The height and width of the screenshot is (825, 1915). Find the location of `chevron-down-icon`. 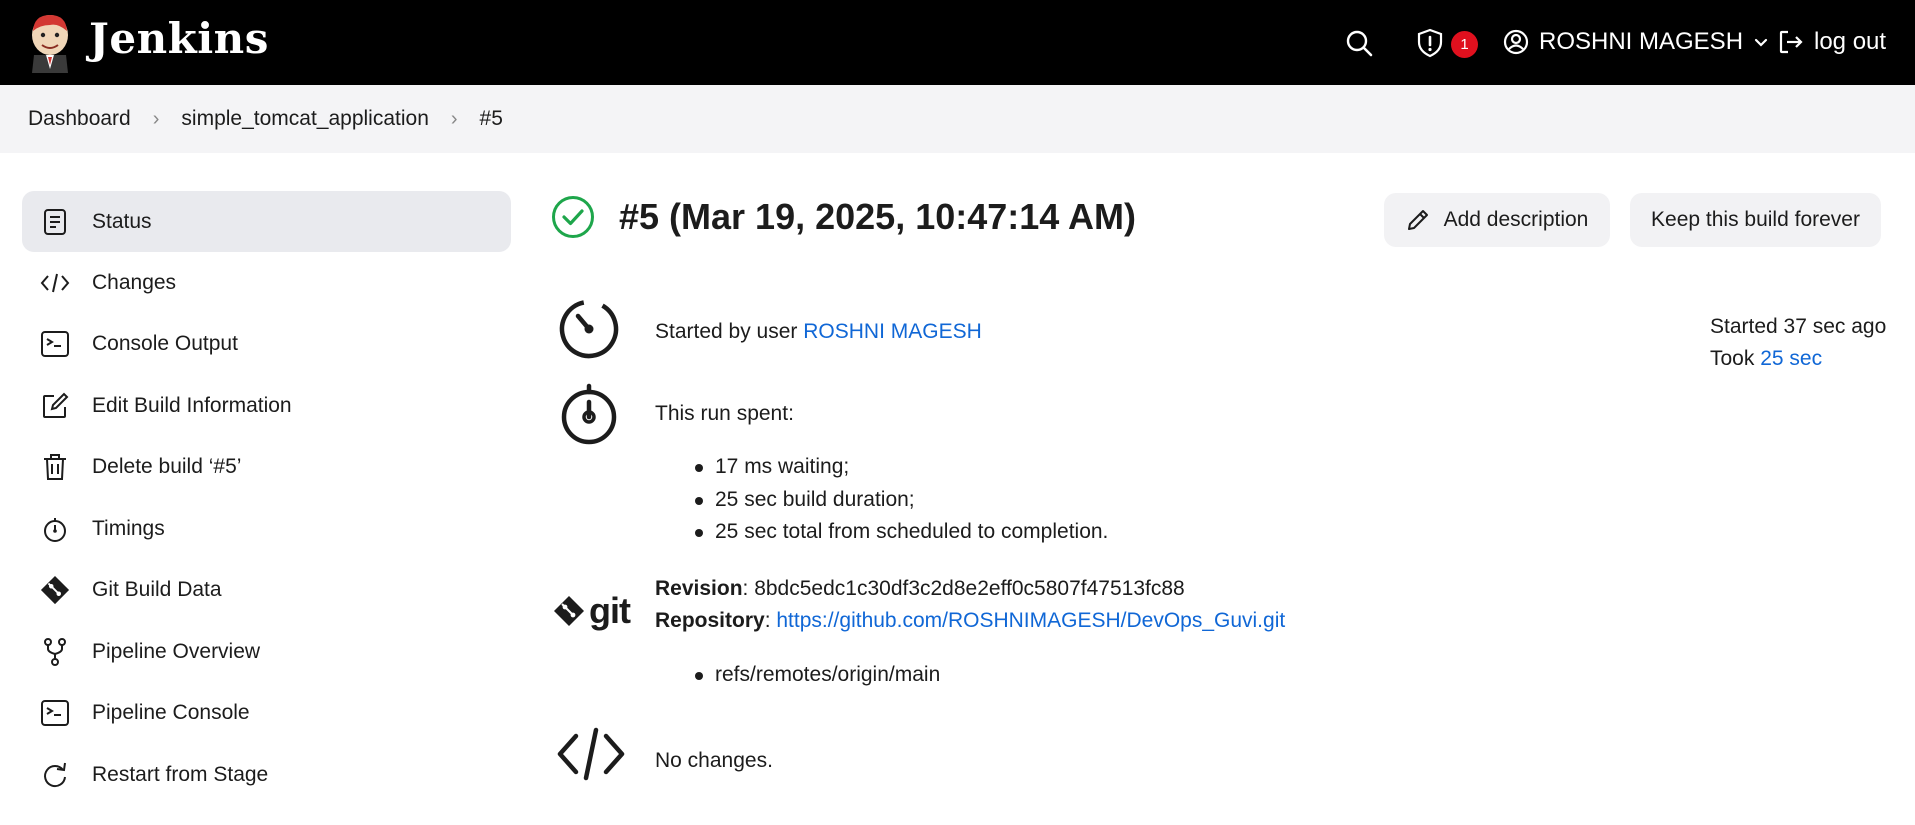

chevron-down-icon is located at coordinates (1761, 42).